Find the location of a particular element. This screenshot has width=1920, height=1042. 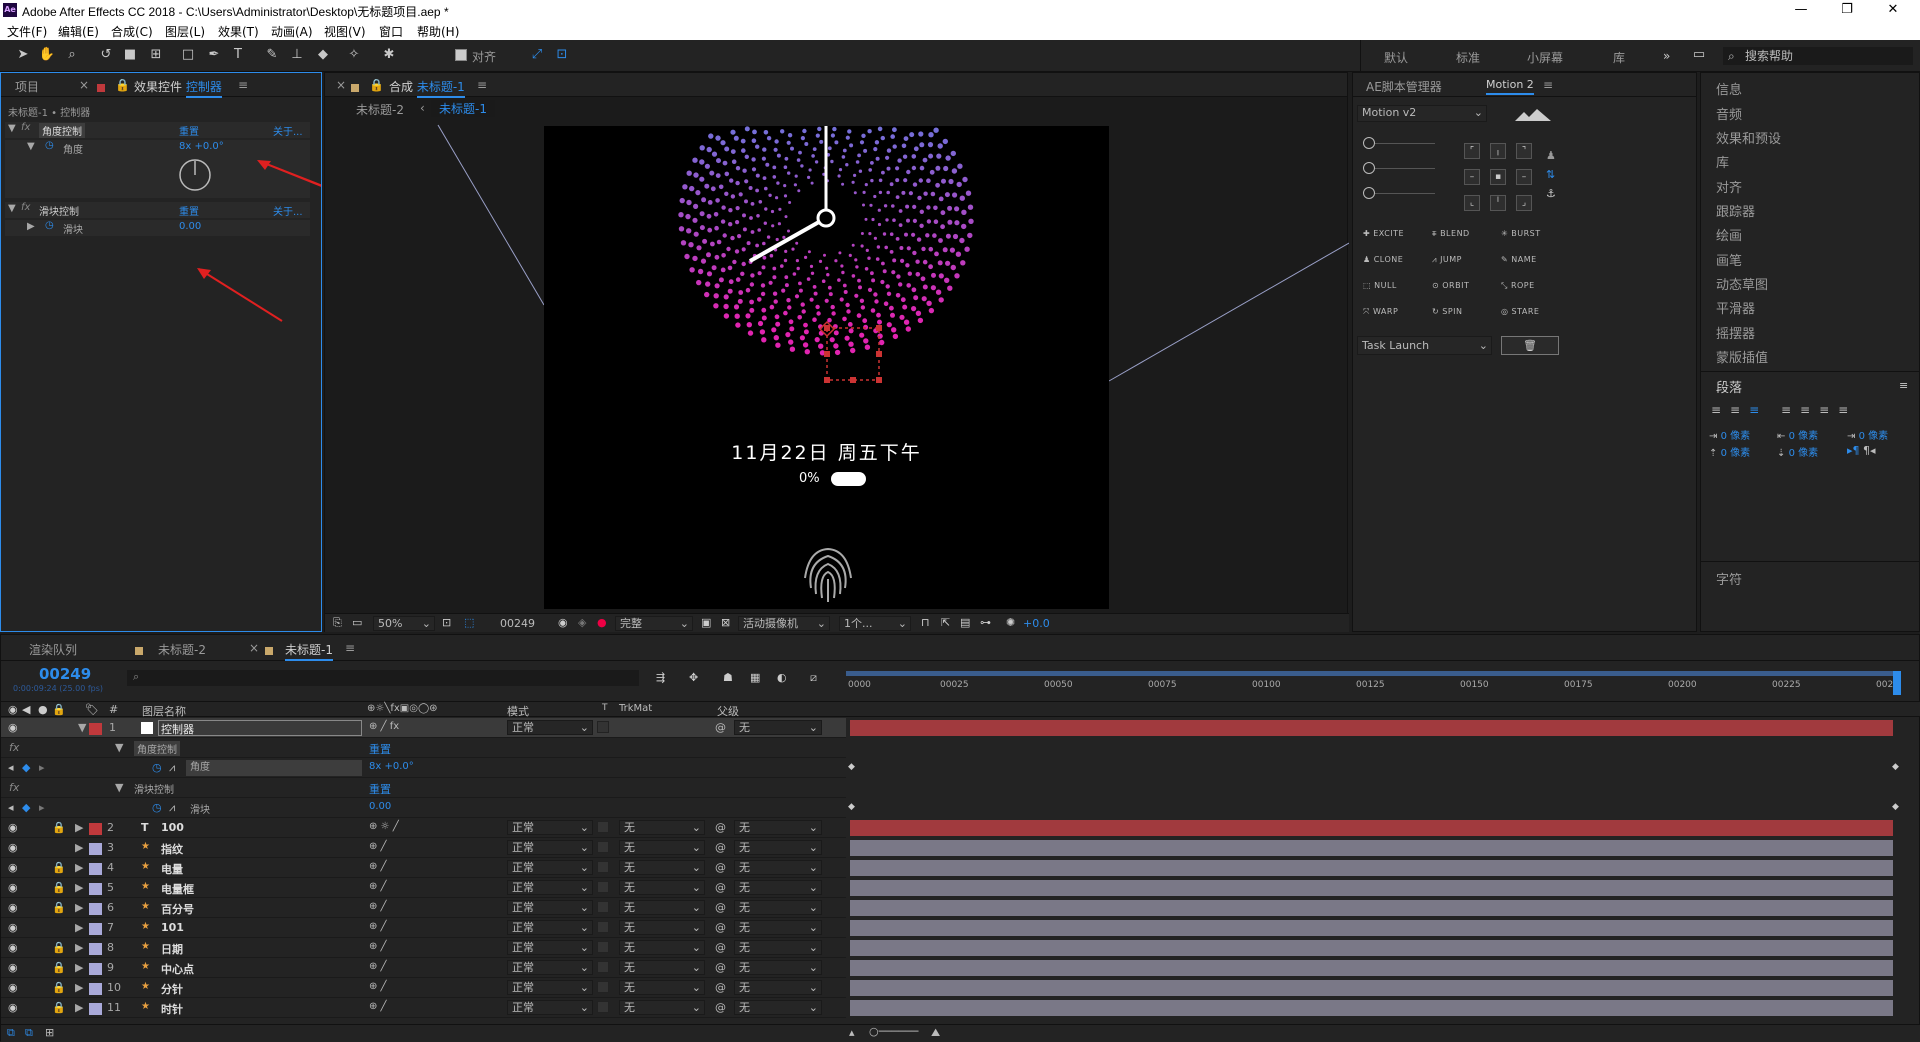

jump-button: ⩘ JUMP is located at coordinates (1447, 260).